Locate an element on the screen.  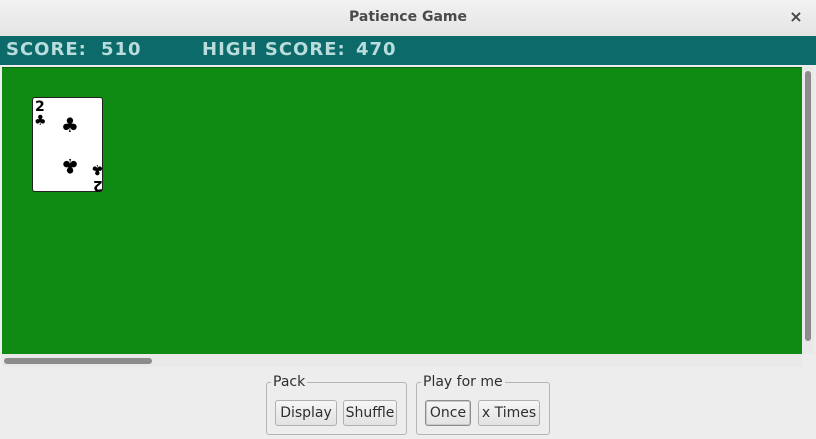
pack-legend: Pack is located at coordinates (289, 382).